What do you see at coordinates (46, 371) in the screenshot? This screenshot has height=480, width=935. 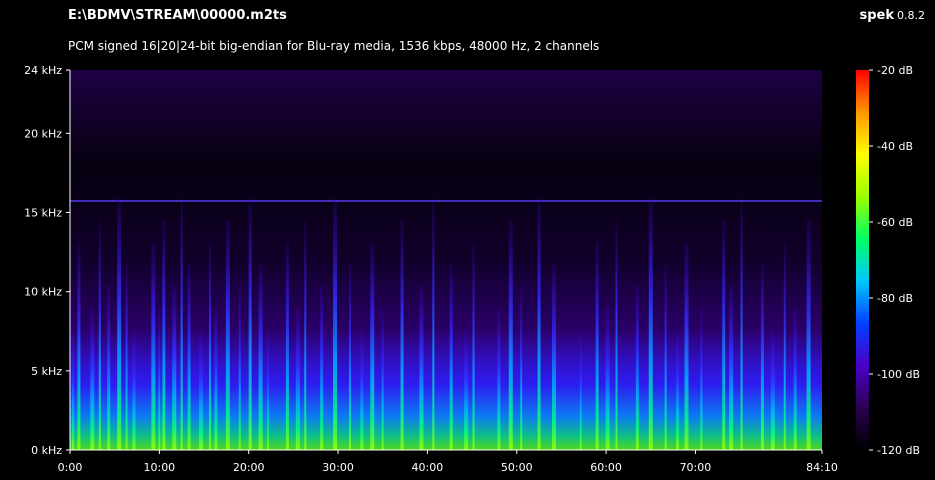 I see `y-tick-label: 5 kHz` at bounding box center [46, 371].